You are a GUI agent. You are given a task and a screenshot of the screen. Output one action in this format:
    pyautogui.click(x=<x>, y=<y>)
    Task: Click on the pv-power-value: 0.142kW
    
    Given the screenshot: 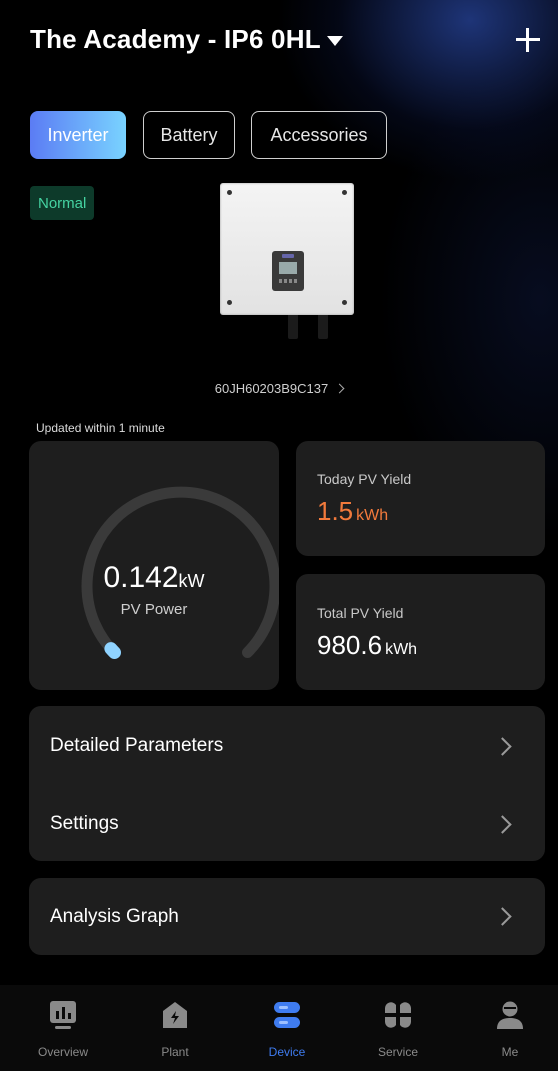 What is the action you would take?
    pyautogui.click(x=154, y=577)
    